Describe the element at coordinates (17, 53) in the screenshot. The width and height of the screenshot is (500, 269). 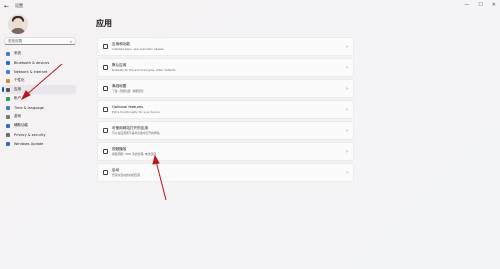
I see `sidebar-item-label: 系统` at that location.